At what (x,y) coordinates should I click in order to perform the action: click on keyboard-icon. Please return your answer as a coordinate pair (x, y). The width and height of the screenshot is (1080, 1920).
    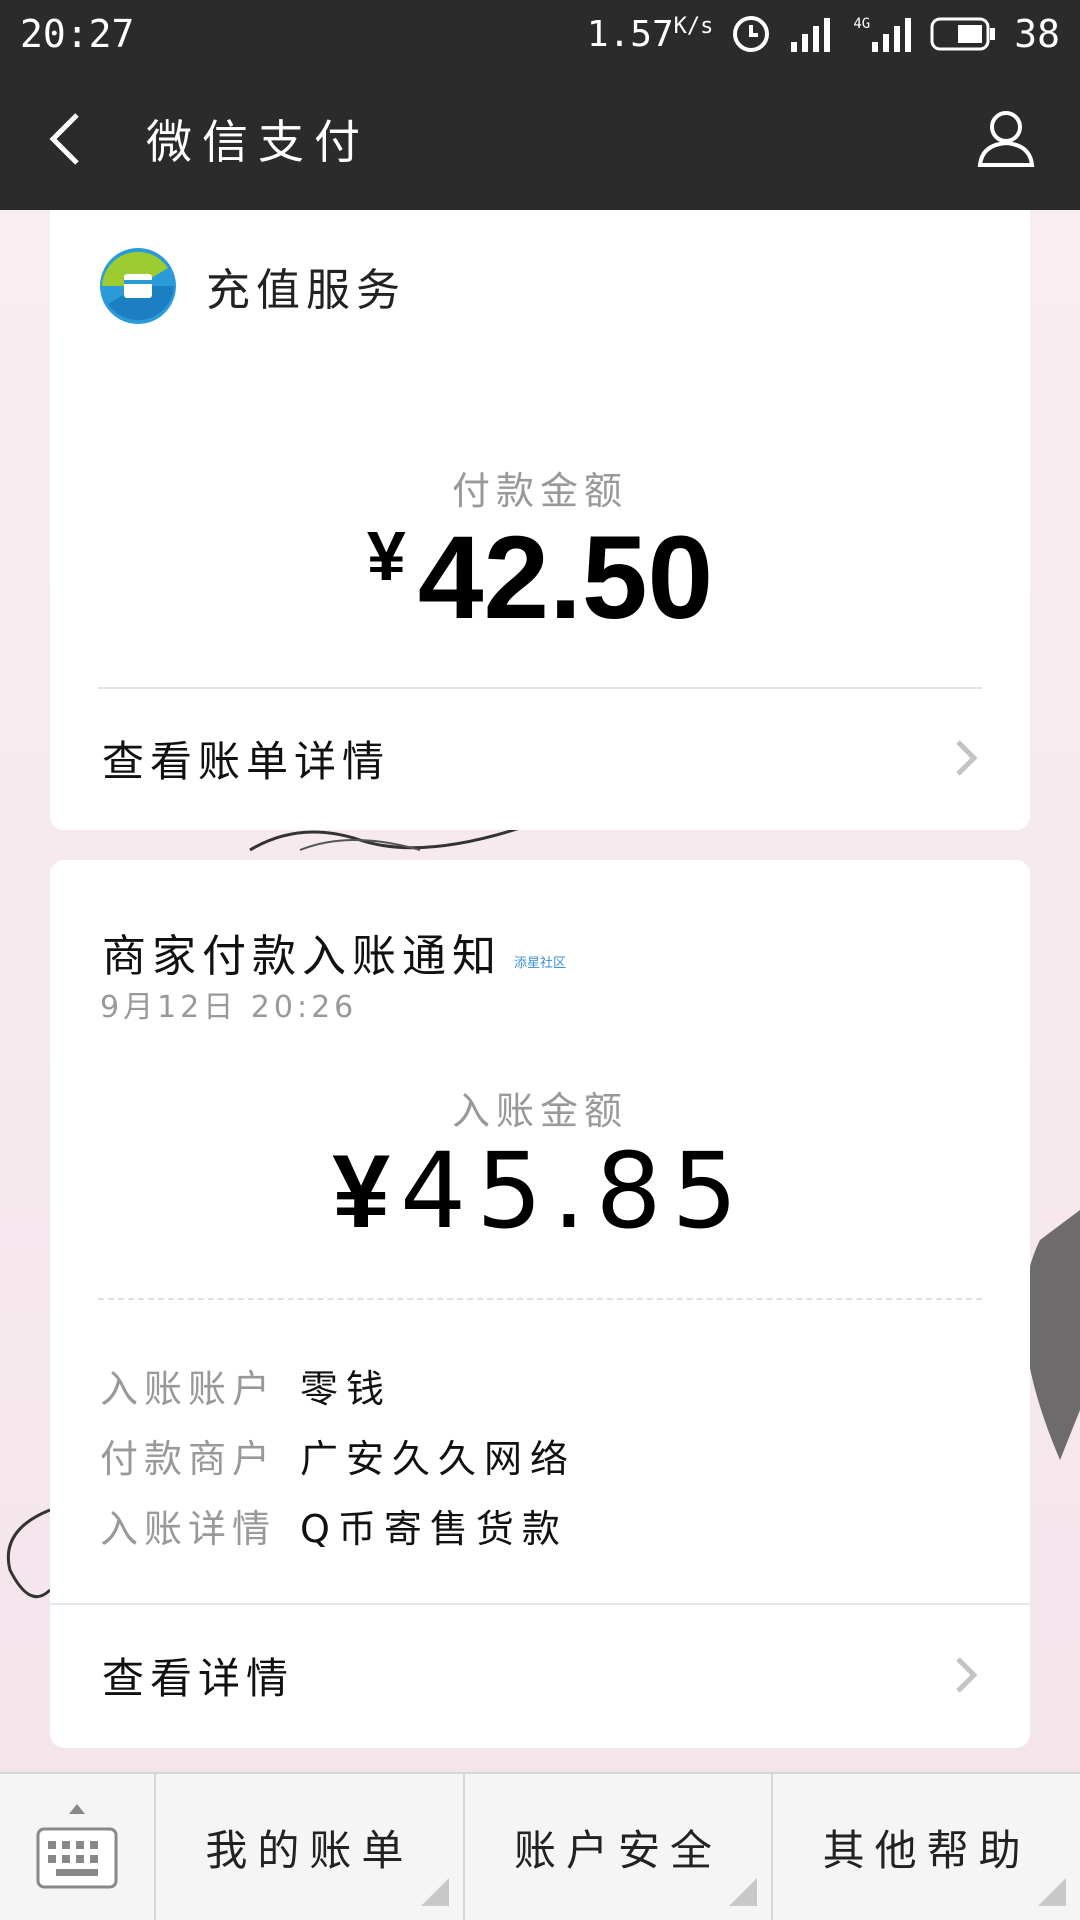
    Looking at the image, I should click on (77, 1858).